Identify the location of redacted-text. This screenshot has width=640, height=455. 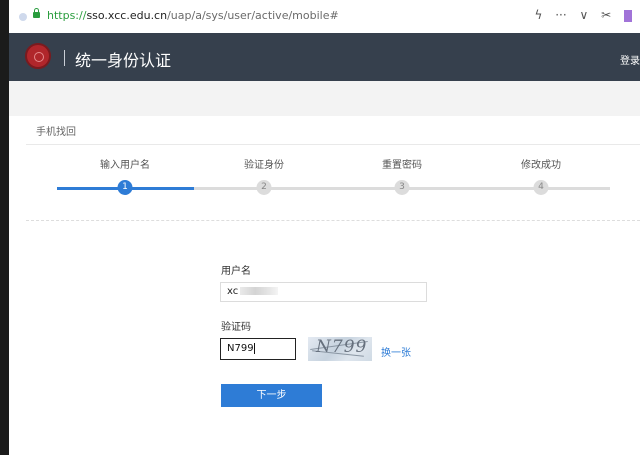
(259, 291).